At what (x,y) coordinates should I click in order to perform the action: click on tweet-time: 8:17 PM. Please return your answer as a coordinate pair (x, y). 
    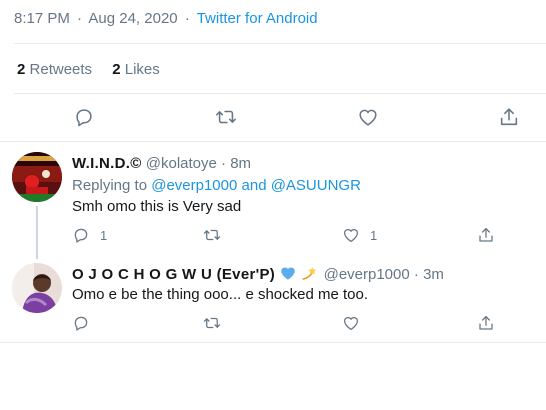
    Looking at the image, I should click on (42, 18).